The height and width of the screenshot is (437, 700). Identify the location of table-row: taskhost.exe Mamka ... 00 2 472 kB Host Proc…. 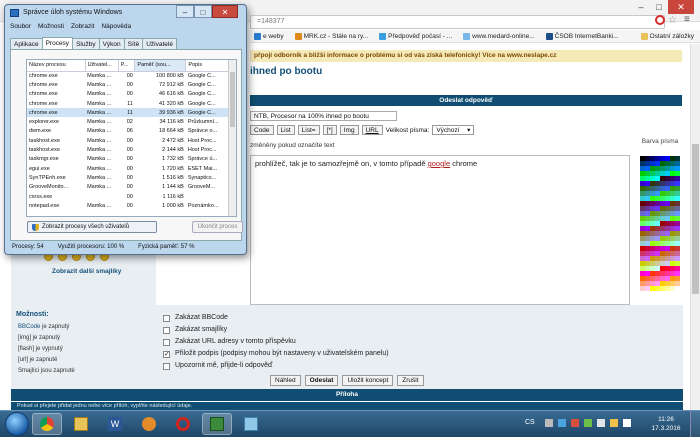
(128, 140).